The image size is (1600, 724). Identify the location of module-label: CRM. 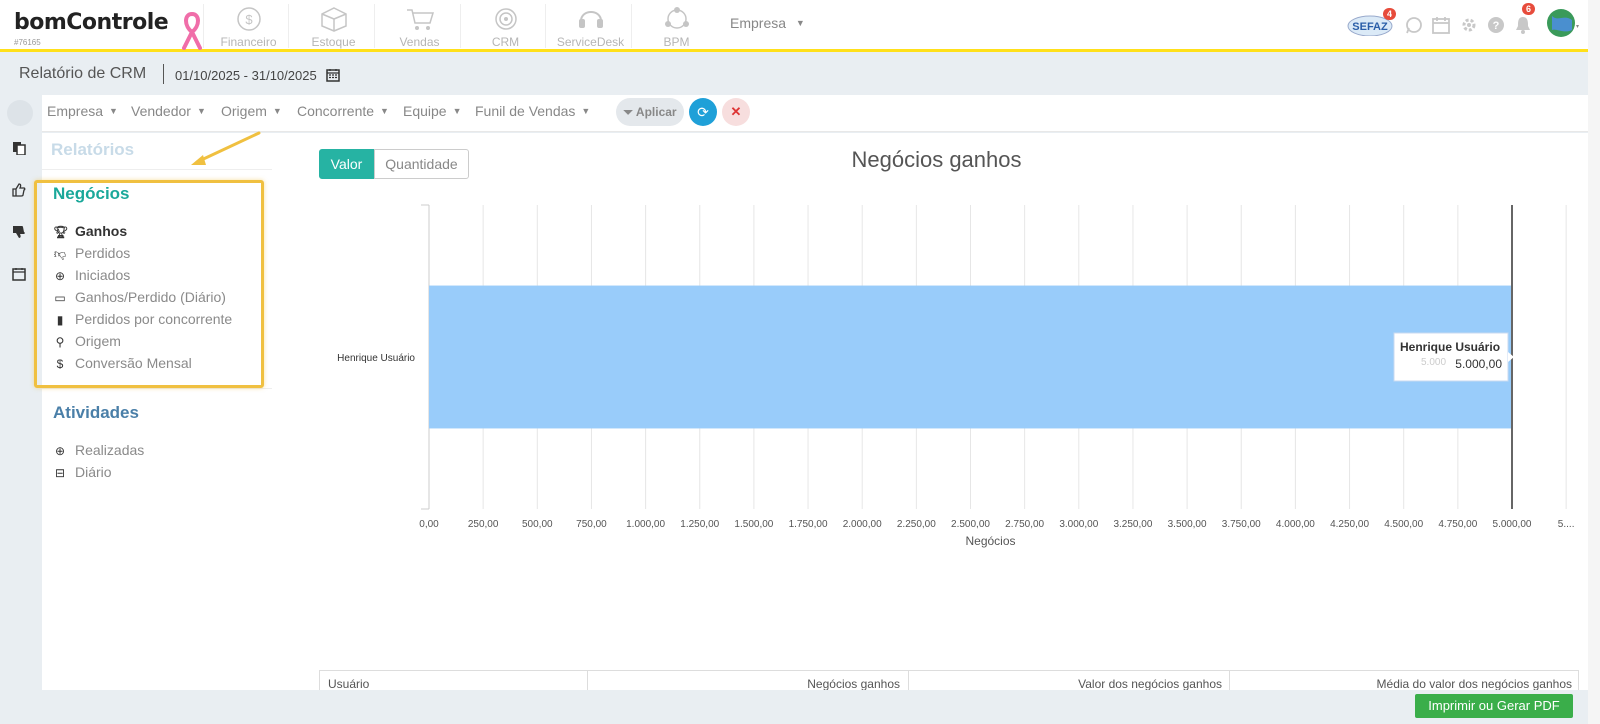
(505, 42).